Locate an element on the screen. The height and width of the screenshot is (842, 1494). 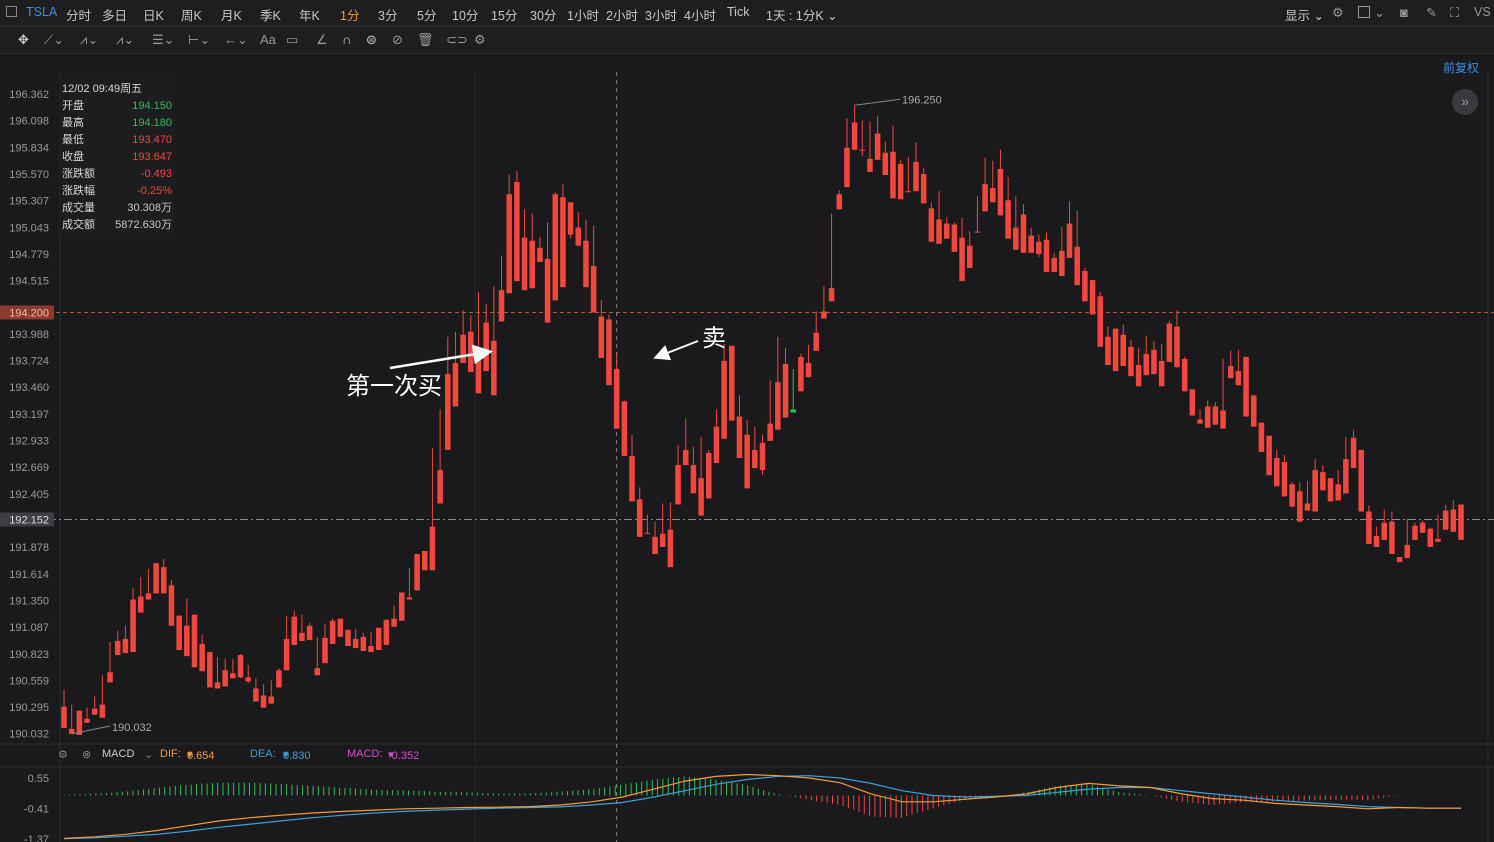
macd-settings-icon: ⚙ is located at coordinates (63, 754).